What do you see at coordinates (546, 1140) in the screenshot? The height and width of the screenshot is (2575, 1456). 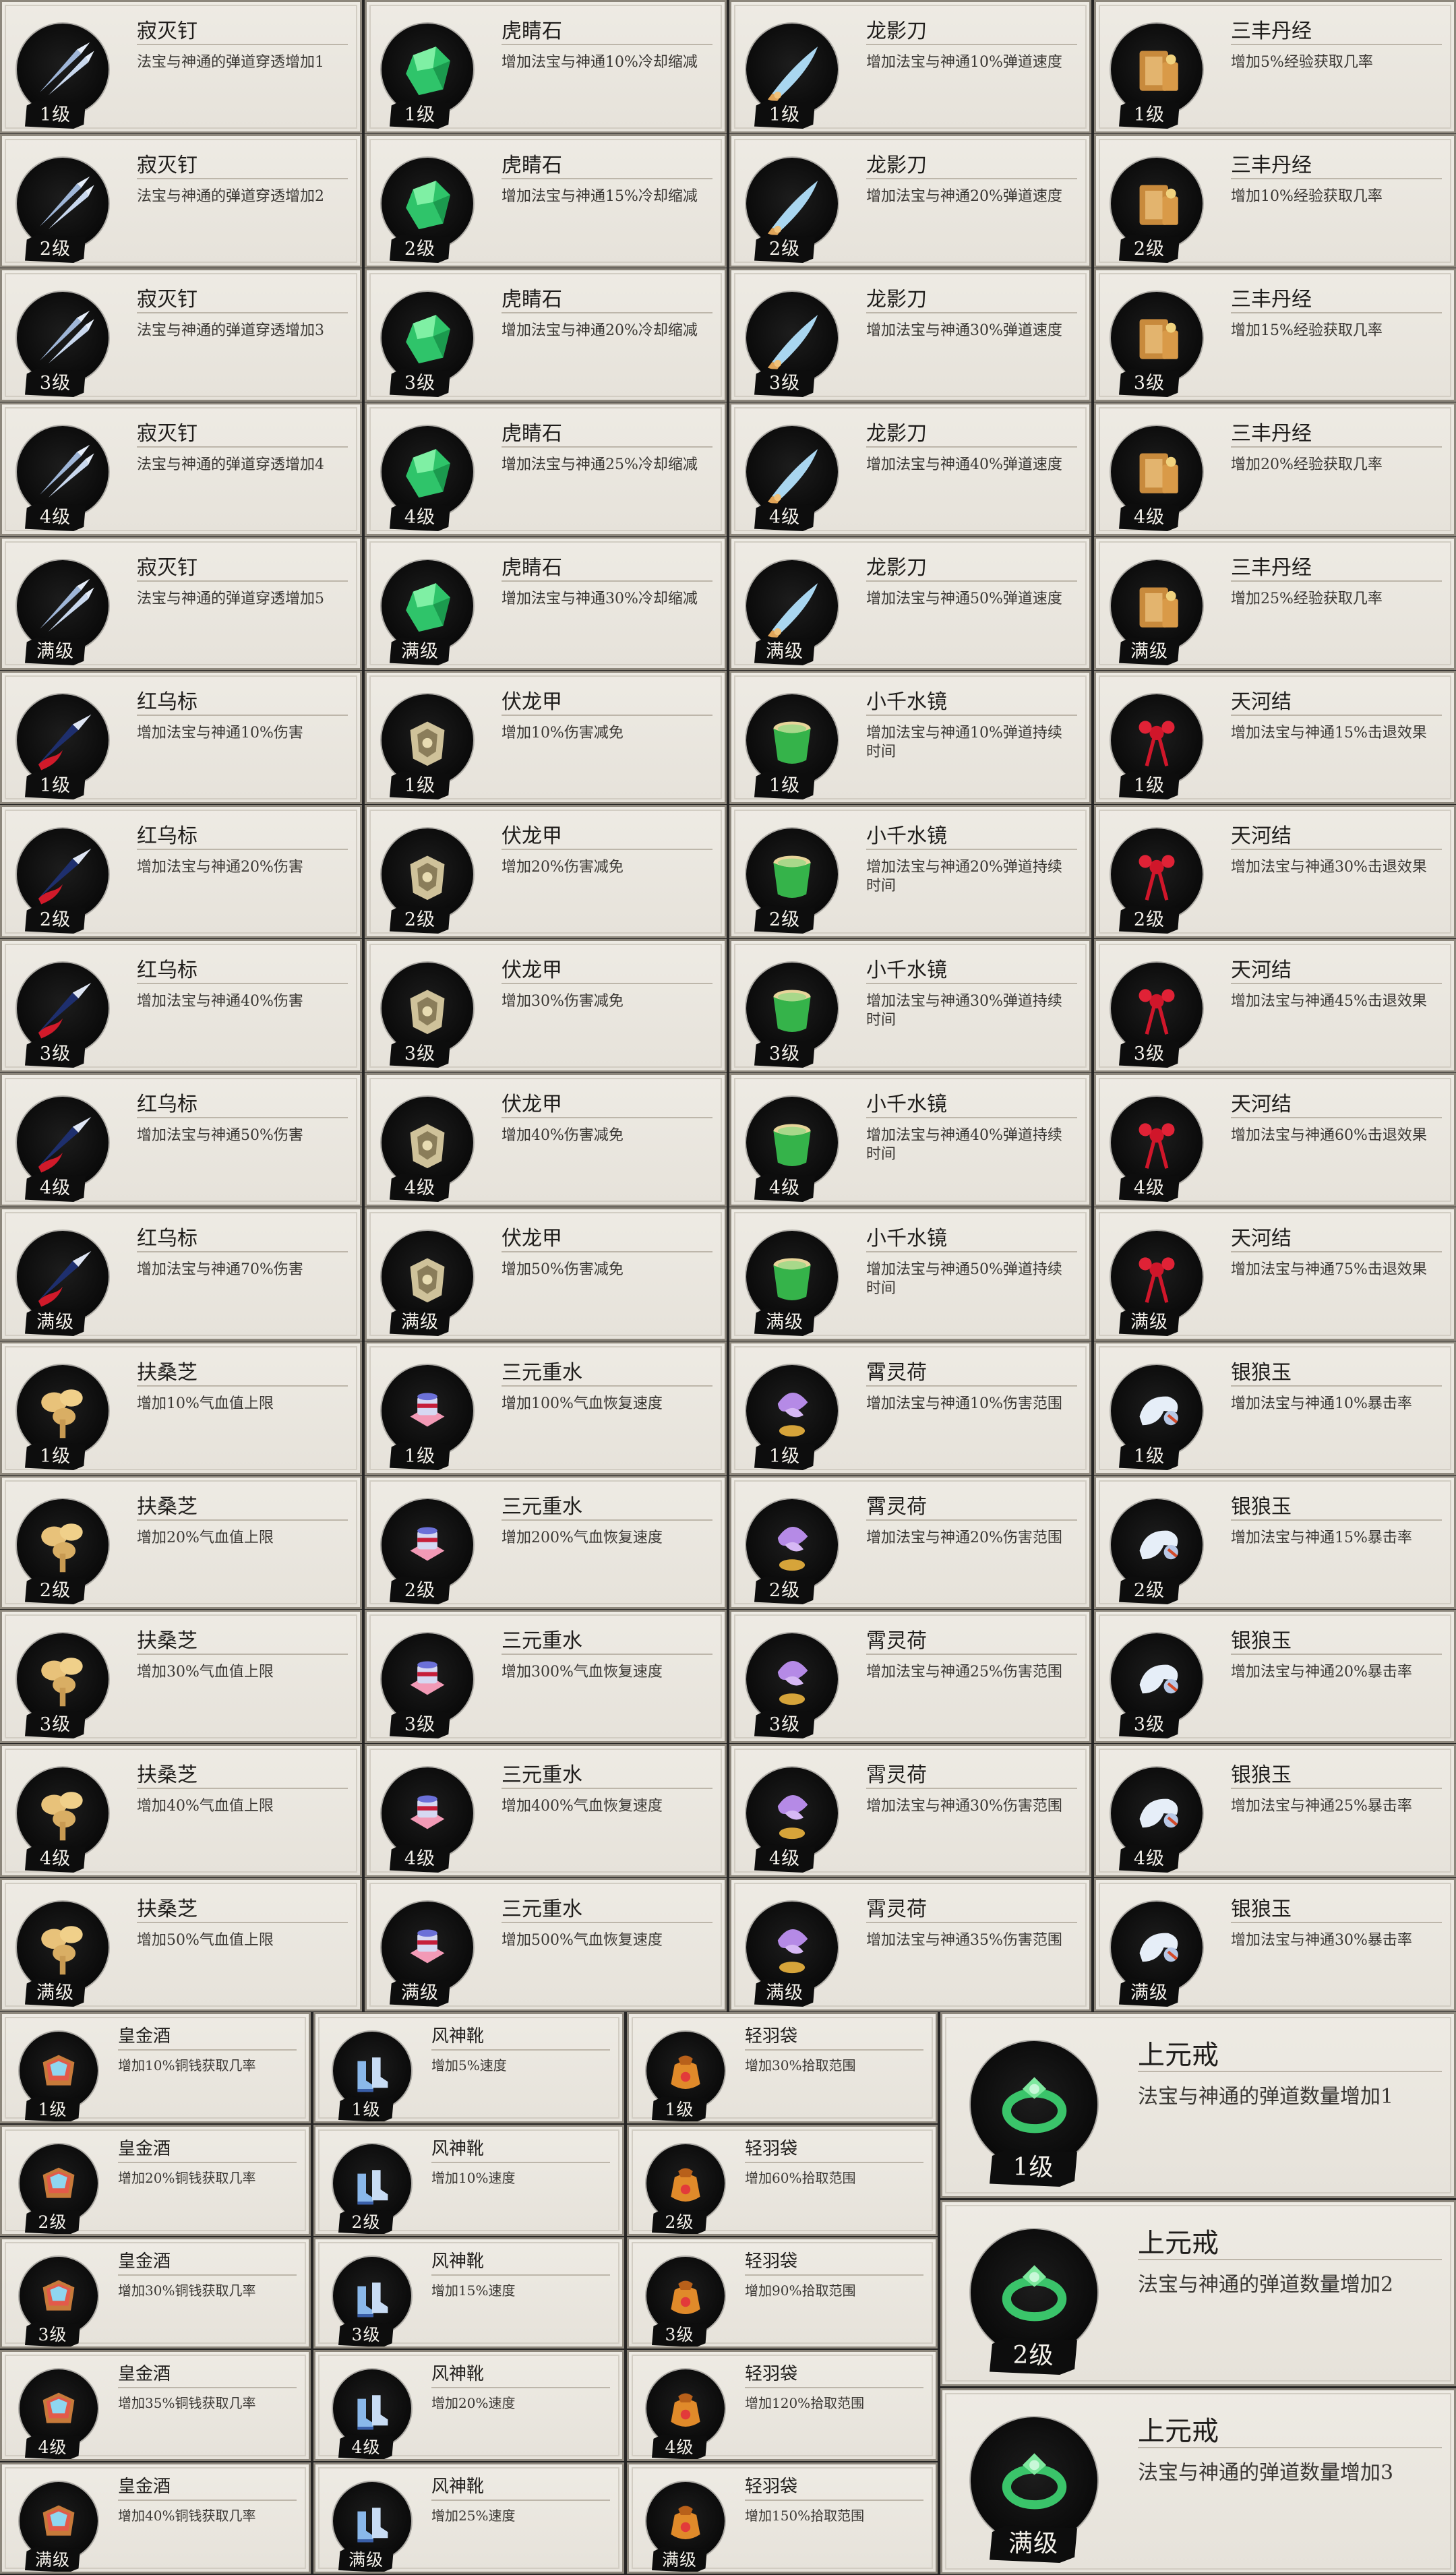 I see `item-card: 4级 伏龙甲 增加40%伤害减免` at bounding box center [546, 1140].